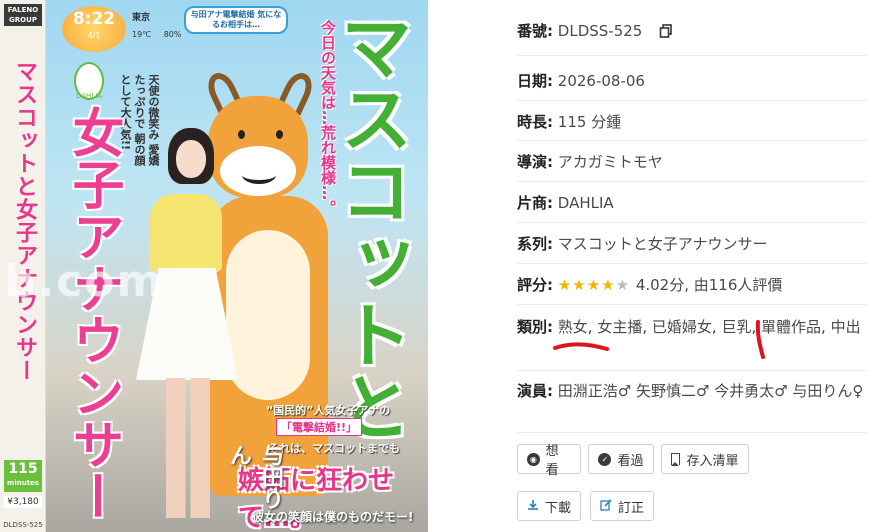  What do you see at coordinates (558, 508) in the screenshot?
I see `download-label: 下載` at bounding box center [558, 508].